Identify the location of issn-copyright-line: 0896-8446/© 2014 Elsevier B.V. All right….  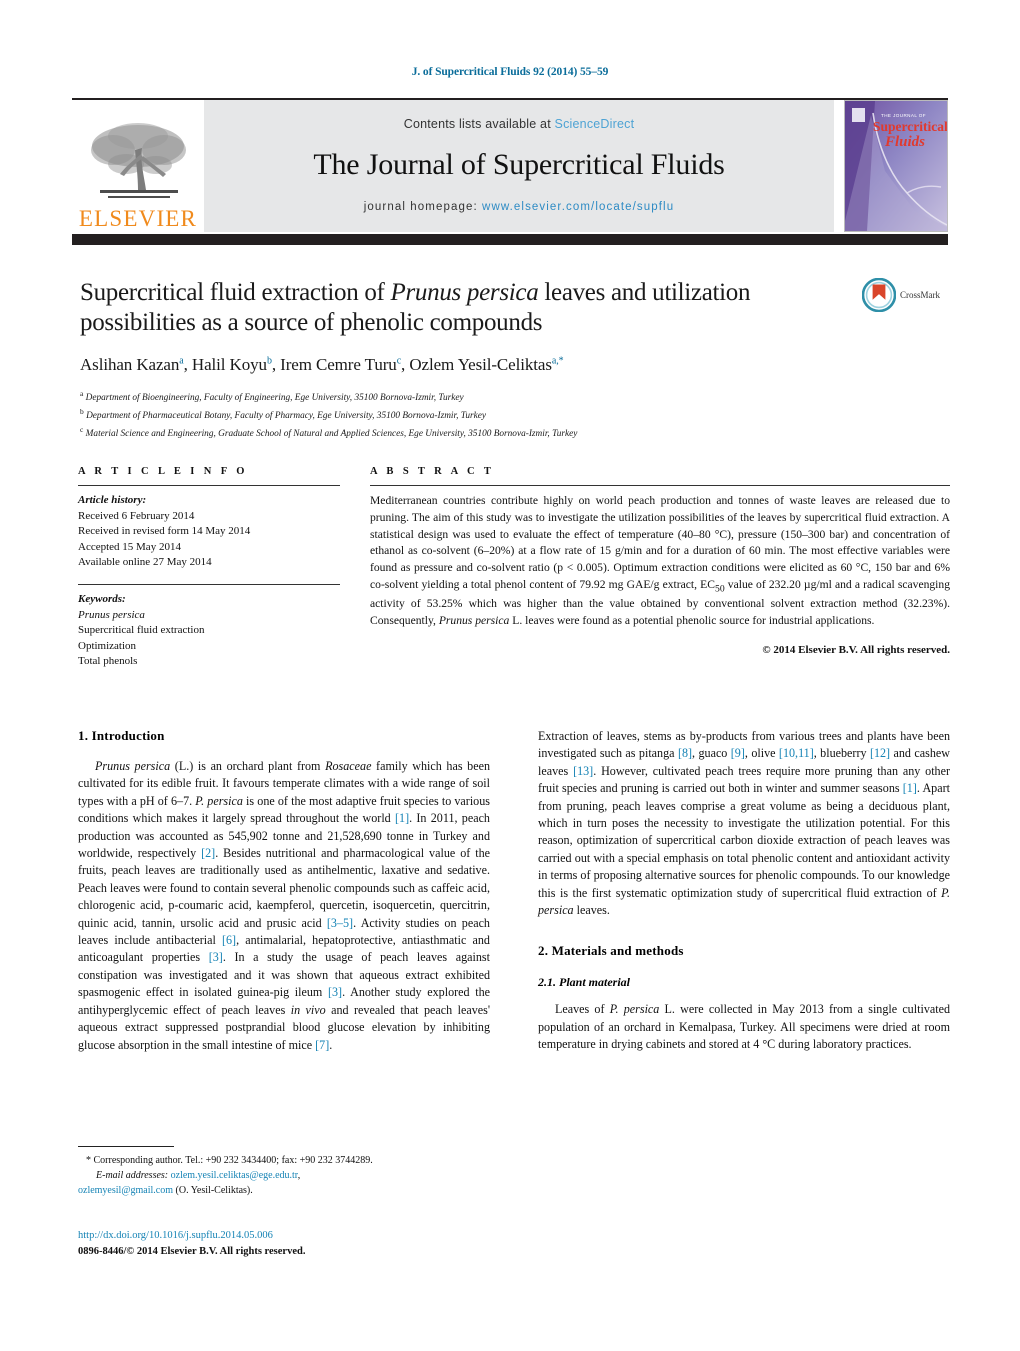
(192, 1251).